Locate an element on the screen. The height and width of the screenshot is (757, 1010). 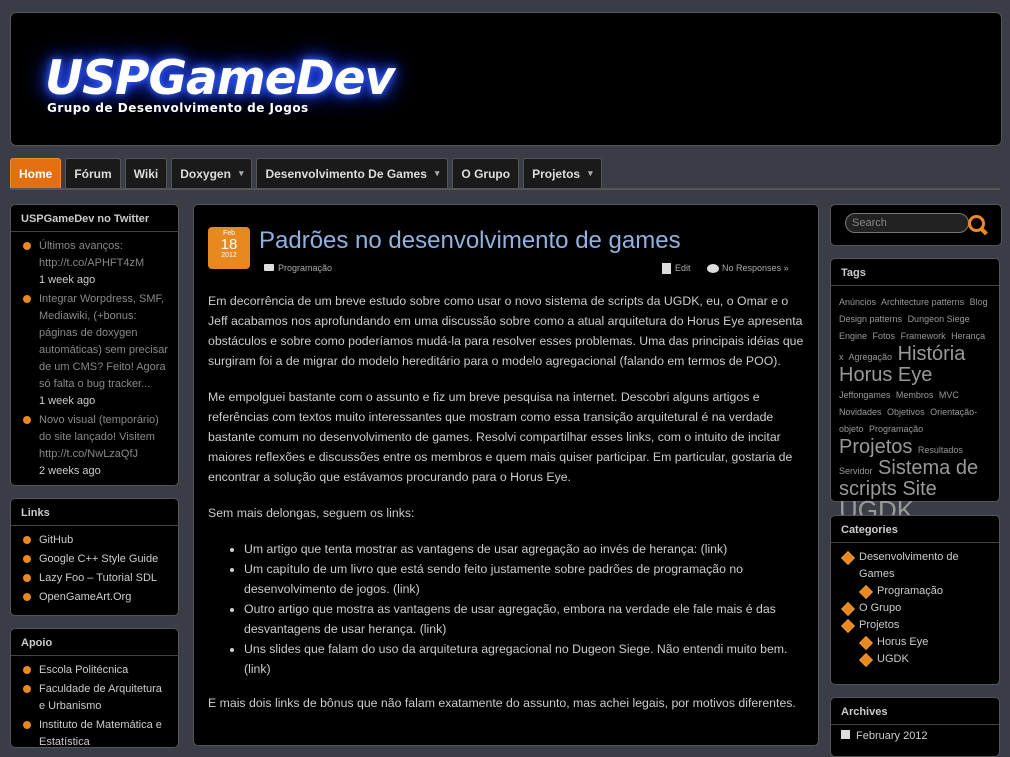
tag-link: Architecture patterns is located at coordinates (922, 302).